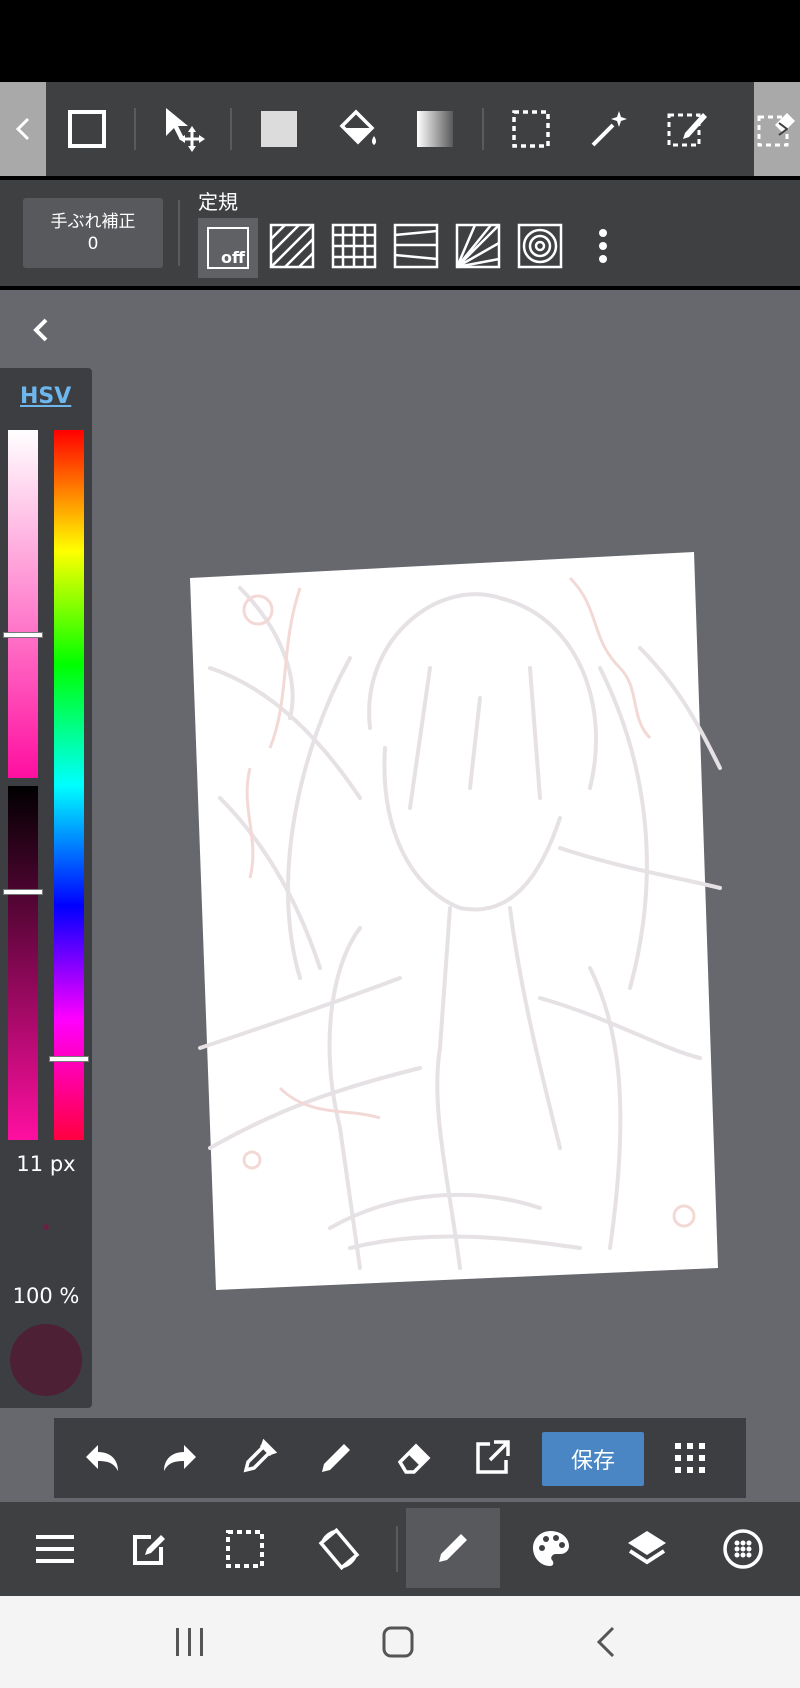 The image size is (800, 1688). I want to click on saturation-slider, so click(23, 604).